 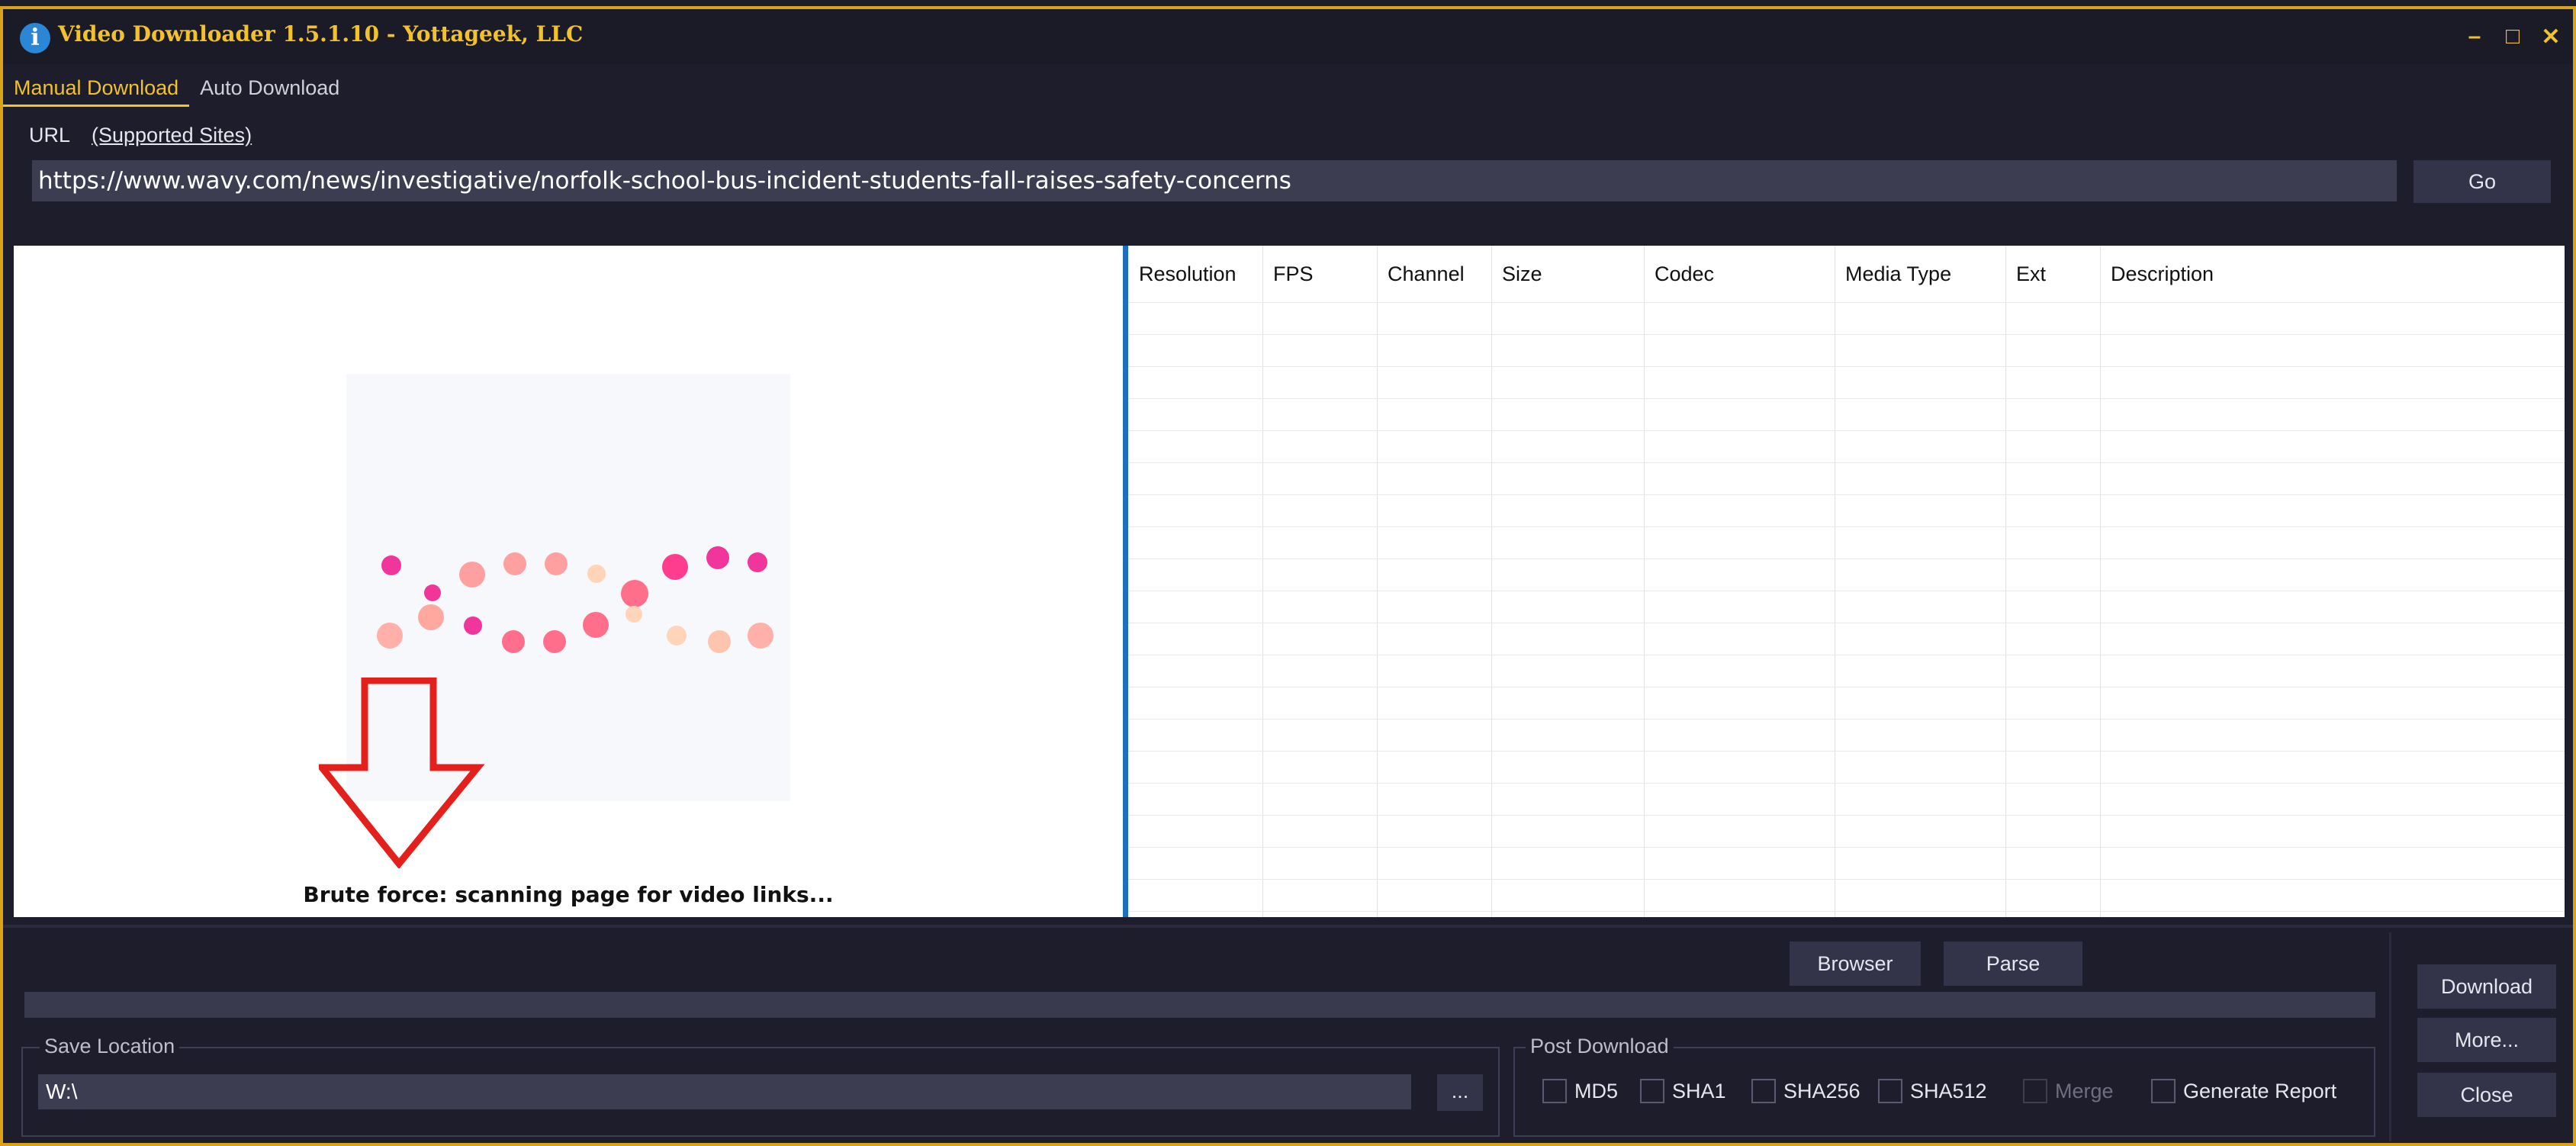 I want to click on md5-label: MD5, so click(x=1596, y=1091).